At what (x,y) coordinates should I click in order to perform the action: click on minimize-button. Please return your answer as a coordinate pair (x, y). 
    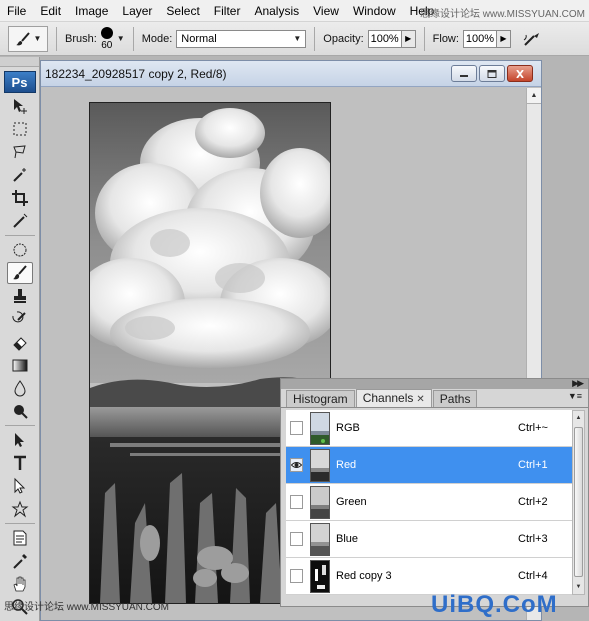
    Looking at the image, I should click on (464, 73).